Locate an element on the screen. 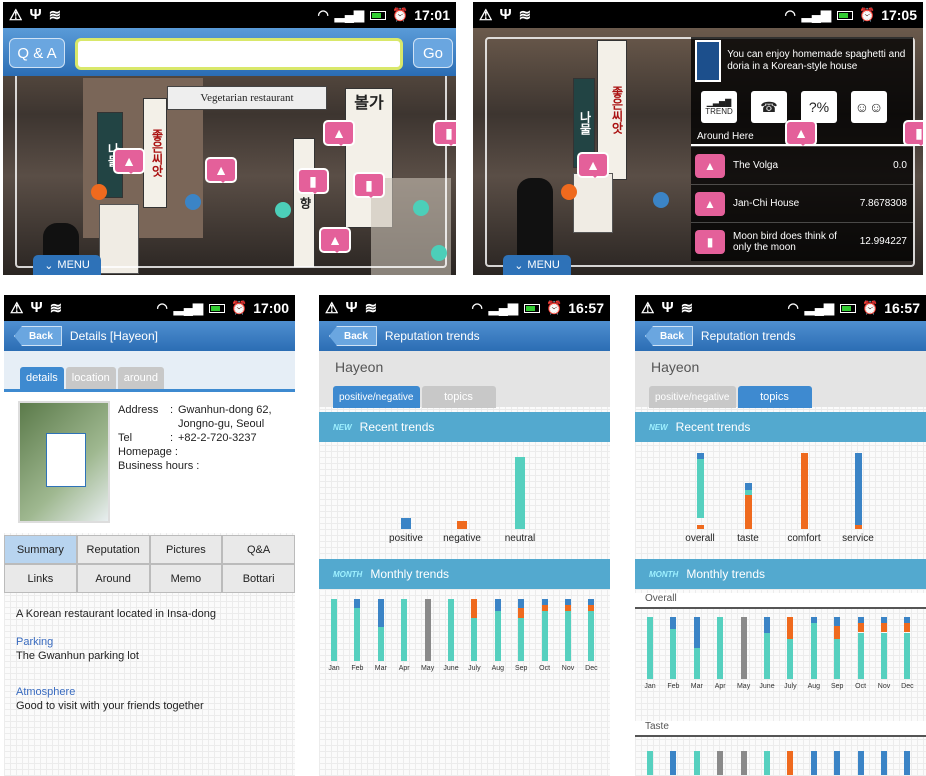 This screenshot has height=776, width=926. month-label: Nov is located at coordinates (568, 668).